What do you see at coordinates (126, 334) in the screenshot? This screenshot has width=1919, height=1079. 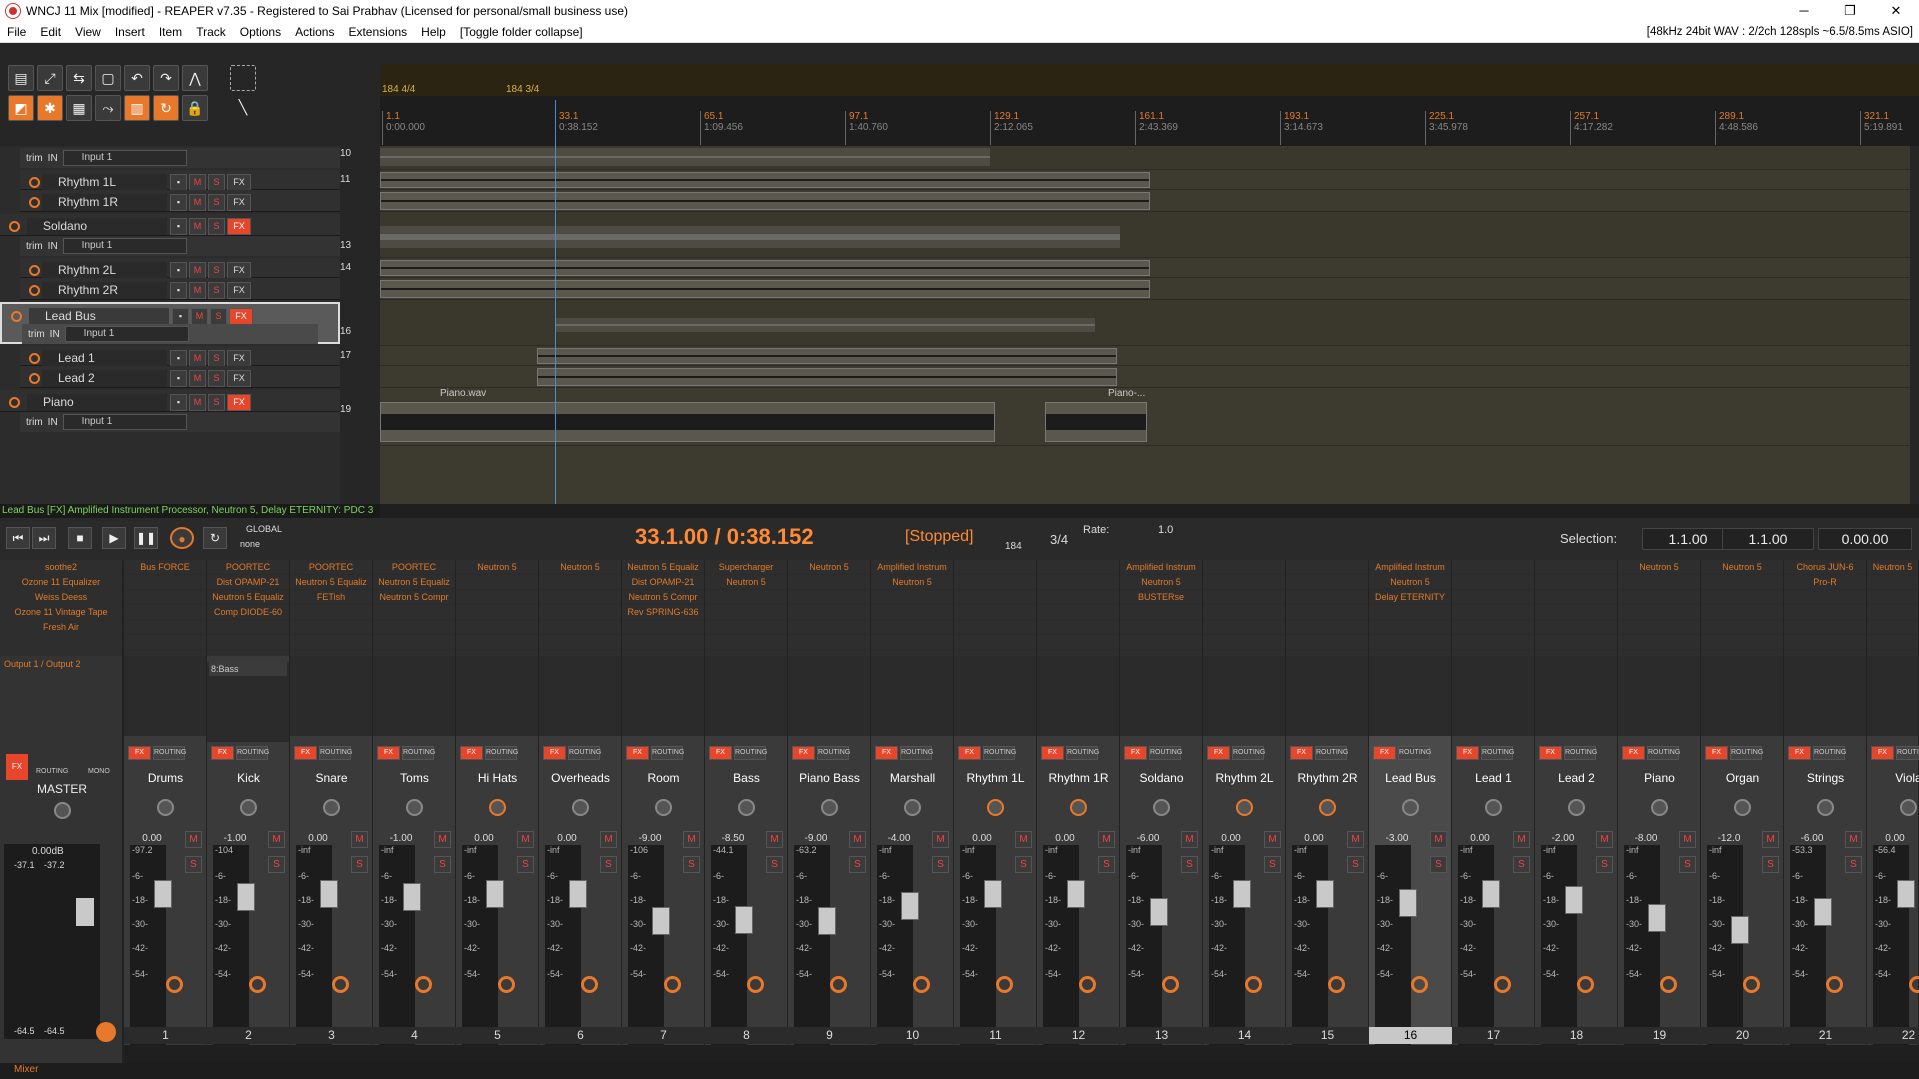 I see `input-select: Input 1` at bounding box center [126, 334].